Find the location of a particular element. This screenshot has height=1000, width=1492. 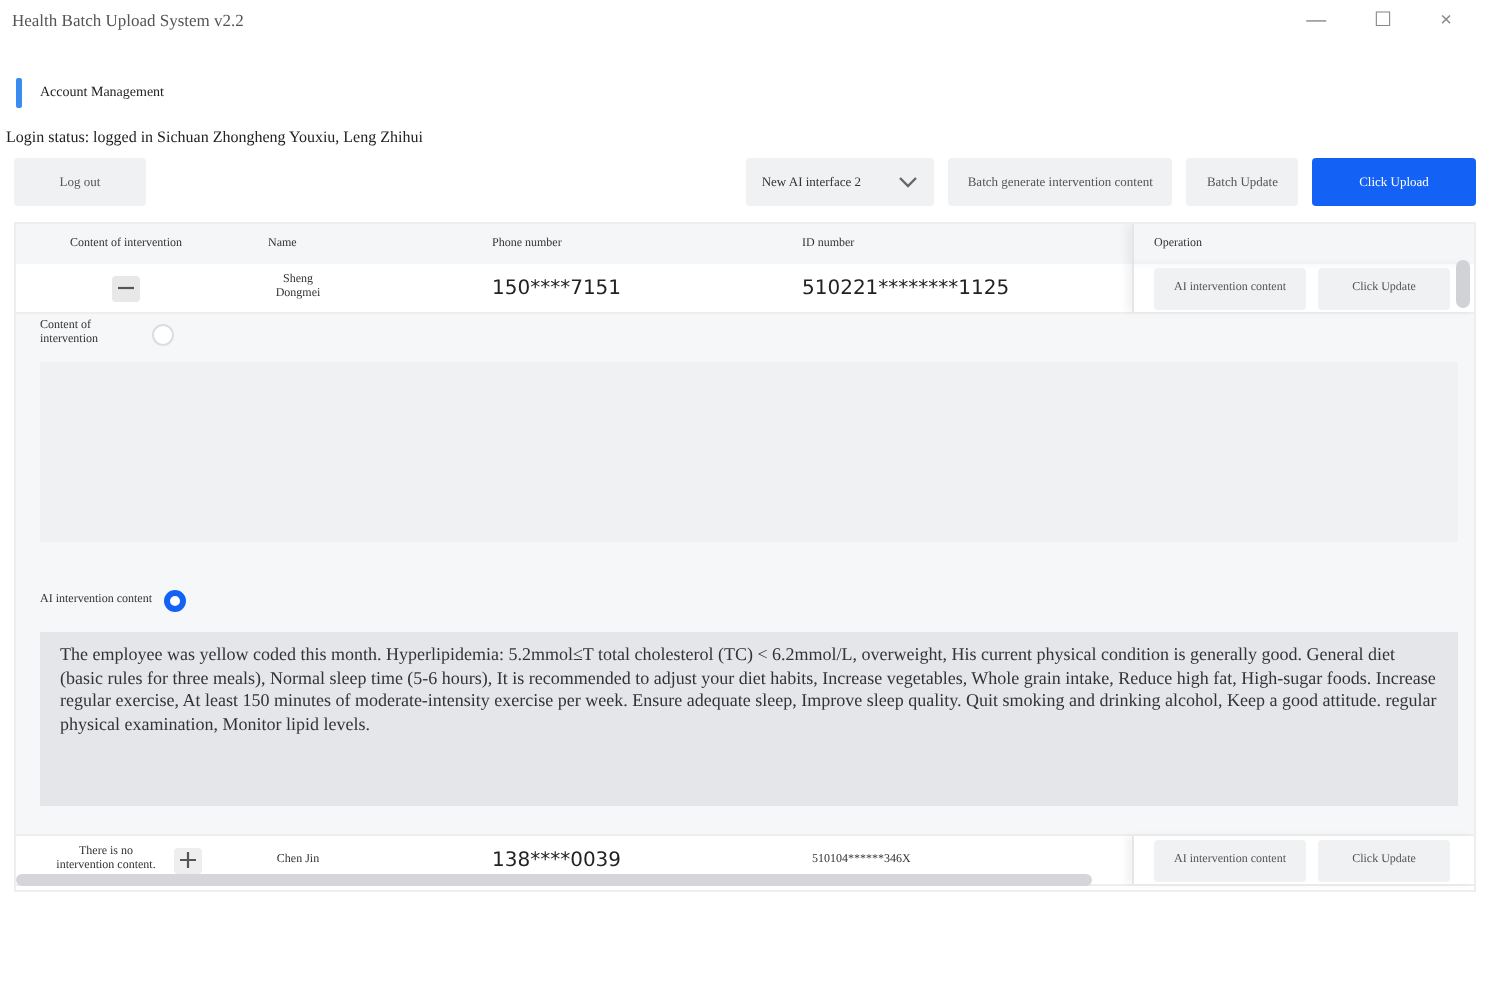

expand-button is located at coordinates (188, 860).